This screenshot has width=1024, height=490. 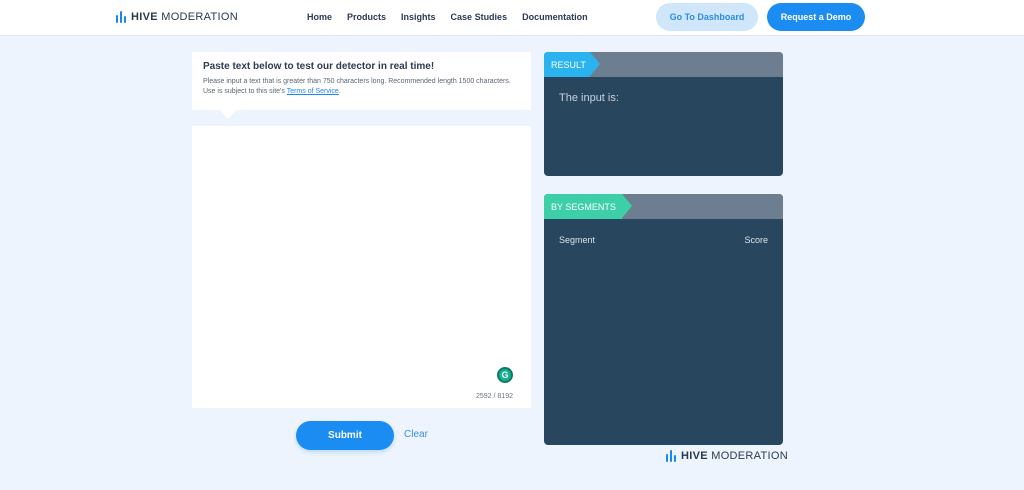 What do you see at coordinates (366, 17) in the screenshot?
I see `nav-products: Products` at bounding box center [366, 17].